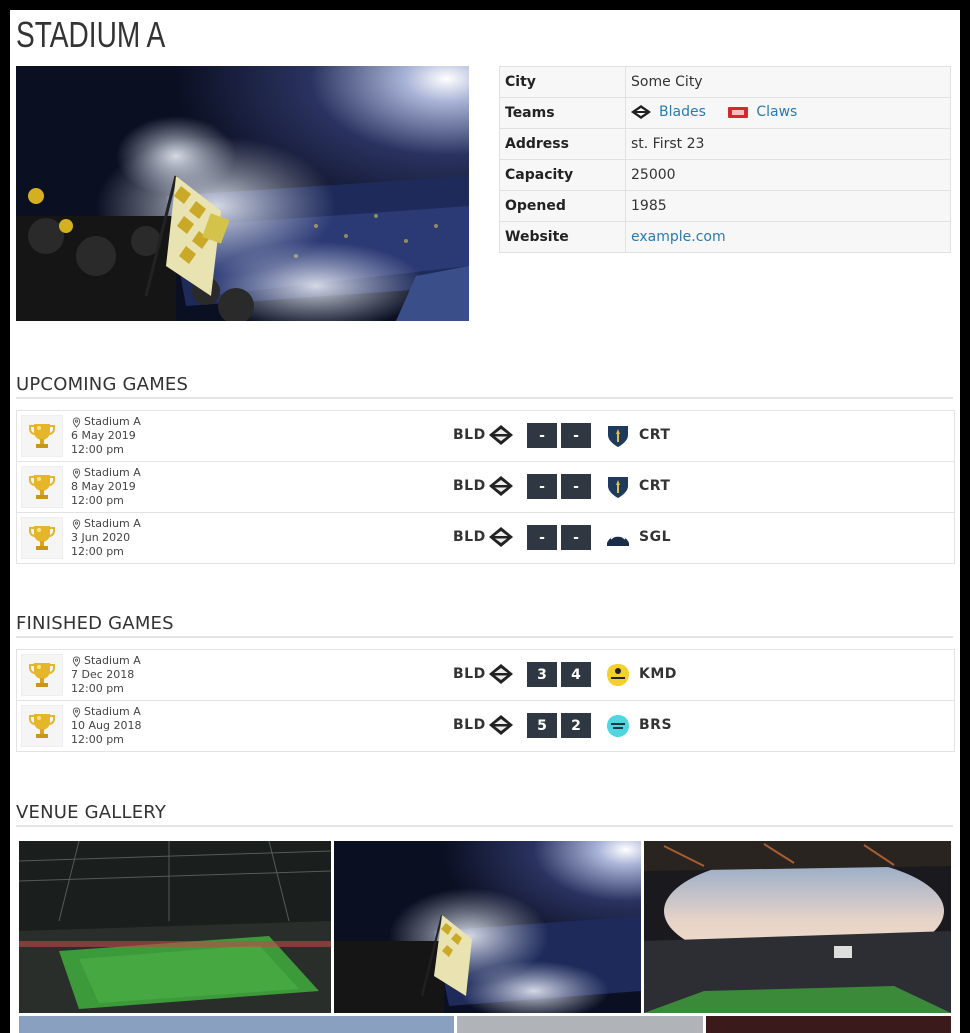 This screenshot has height=1033, width=970. I want to click on page-title: STADIUM A, so click(91, 34).